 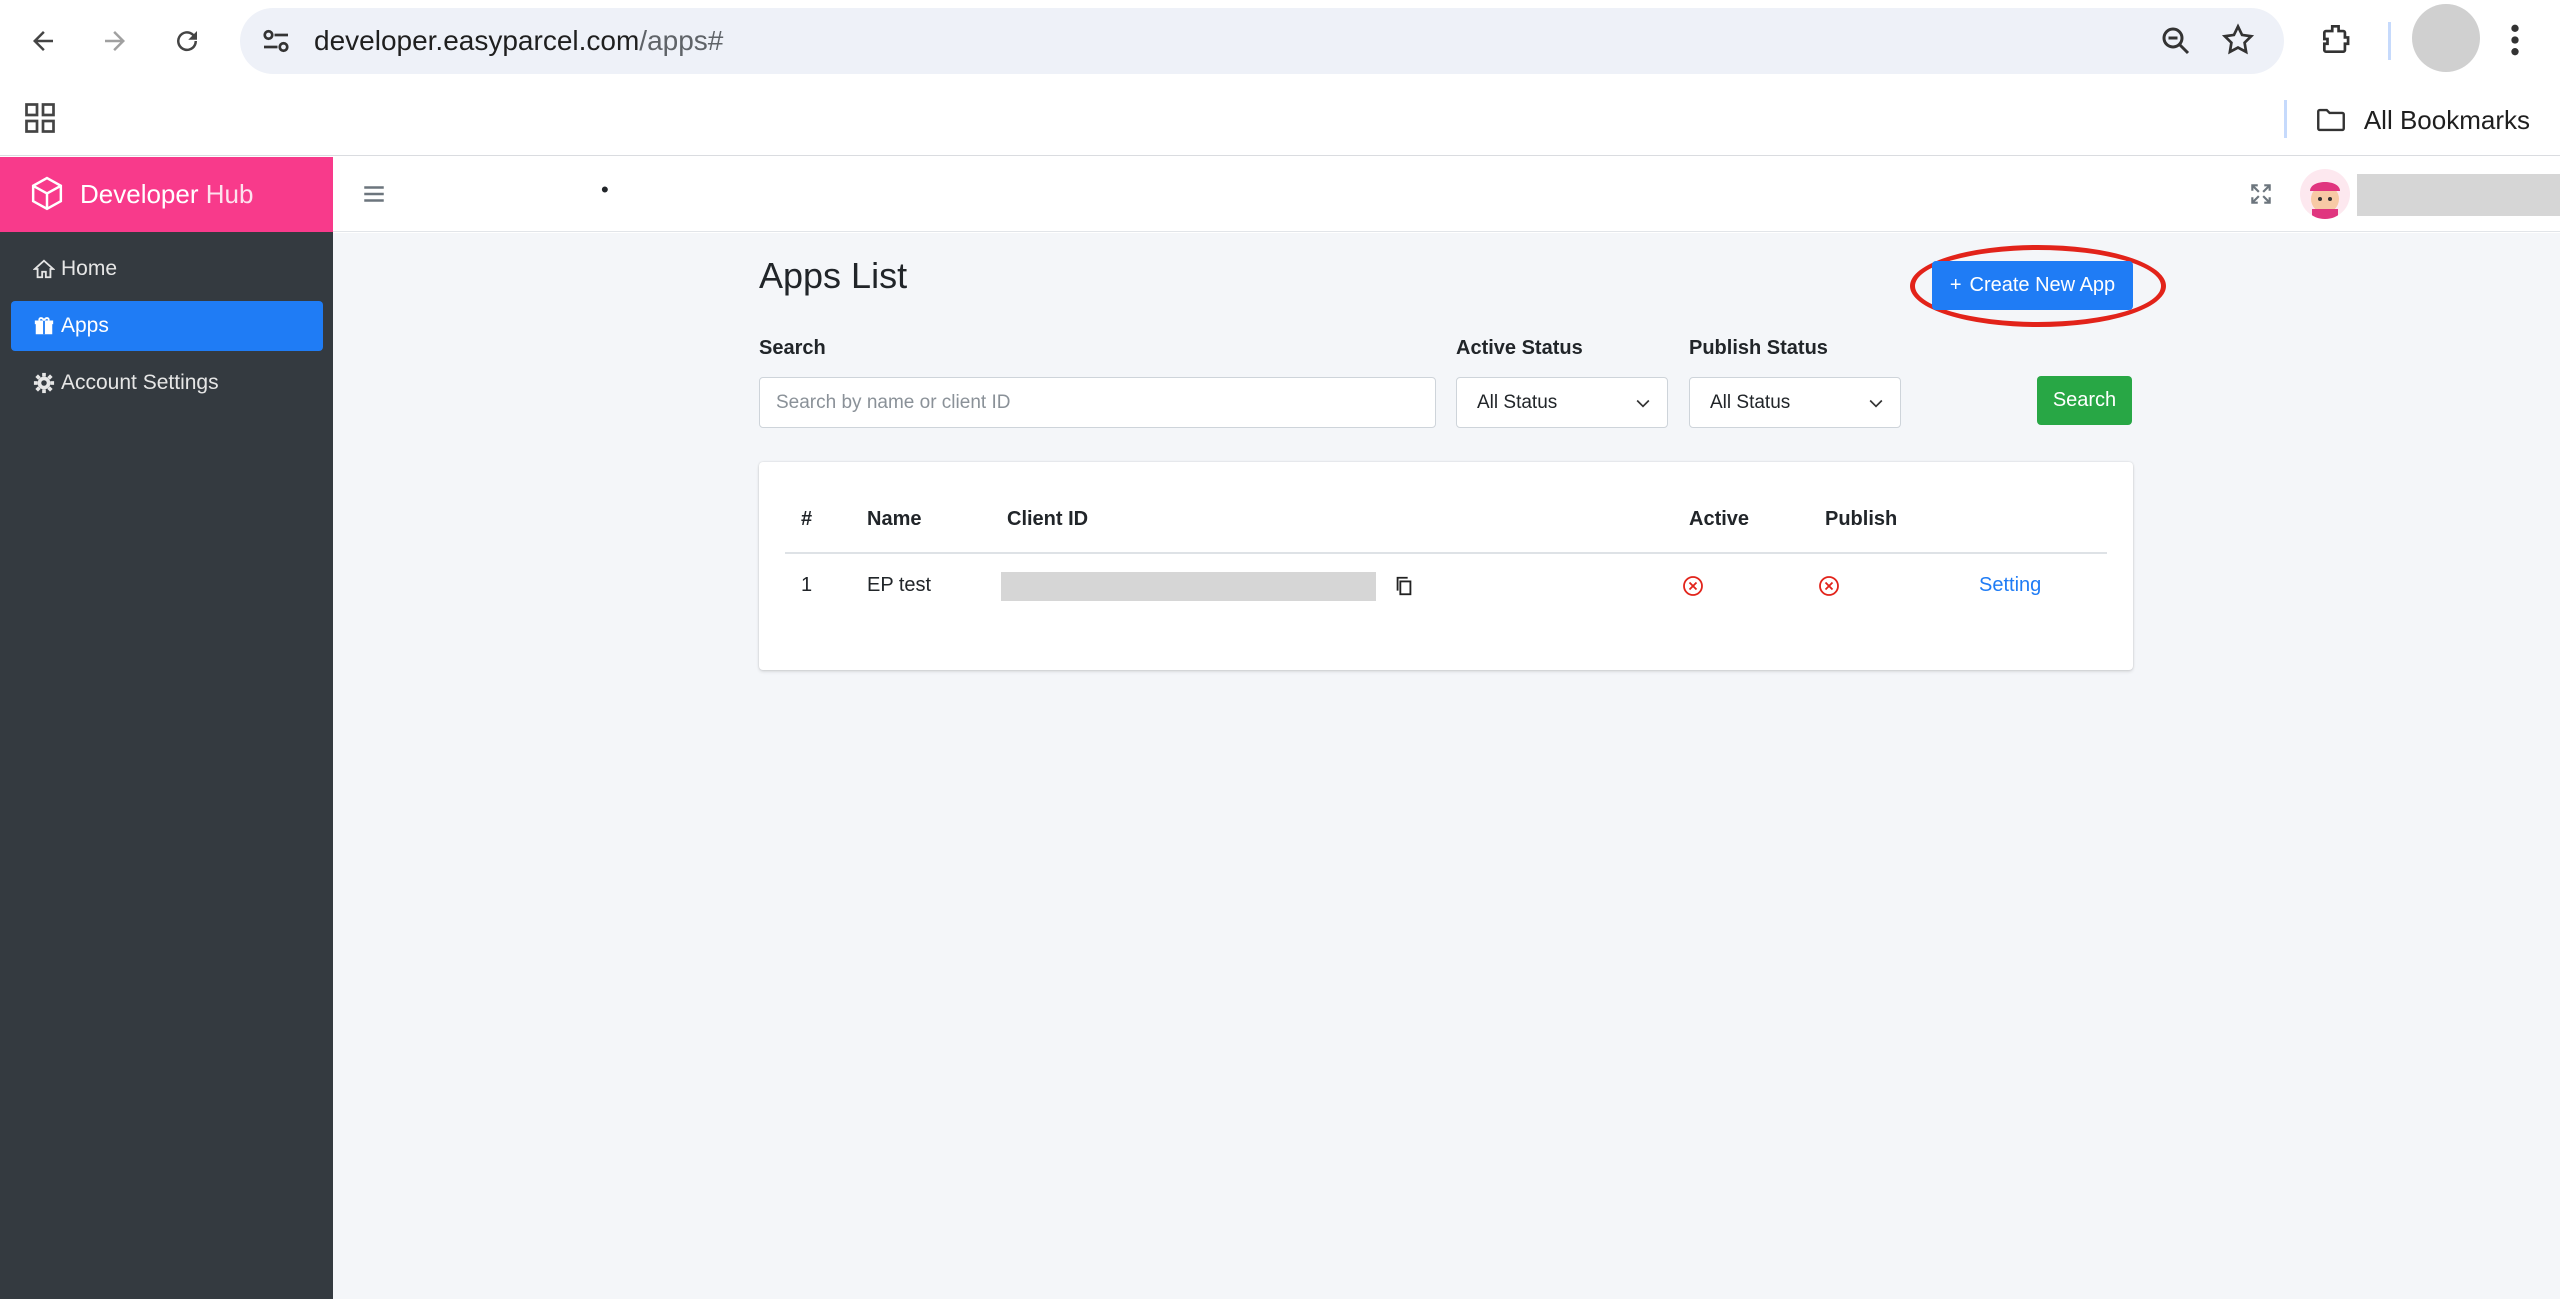 What do you see at coordinates (807, 519) in the screenshot?
I see `column-header-index: #` at bounding box center [807, 519].